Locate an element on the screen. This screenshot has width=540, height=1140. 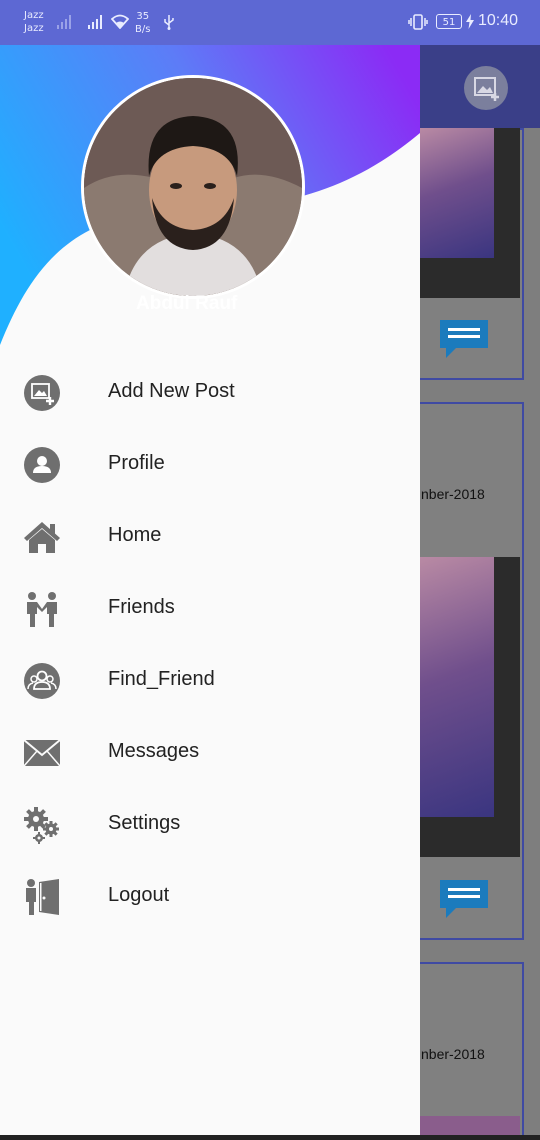
gears-icon is located at coordinates (42, 825).